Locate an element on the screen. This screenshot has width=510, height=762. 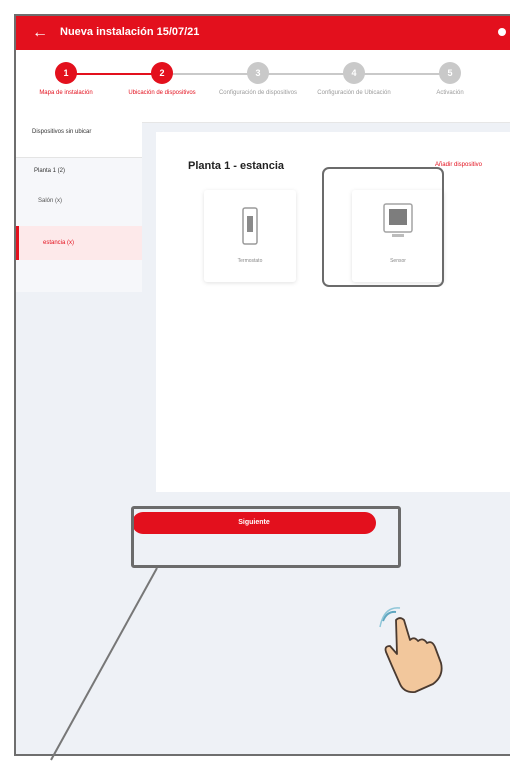
hand-pointer-icon is located at coordinates (411, 650).